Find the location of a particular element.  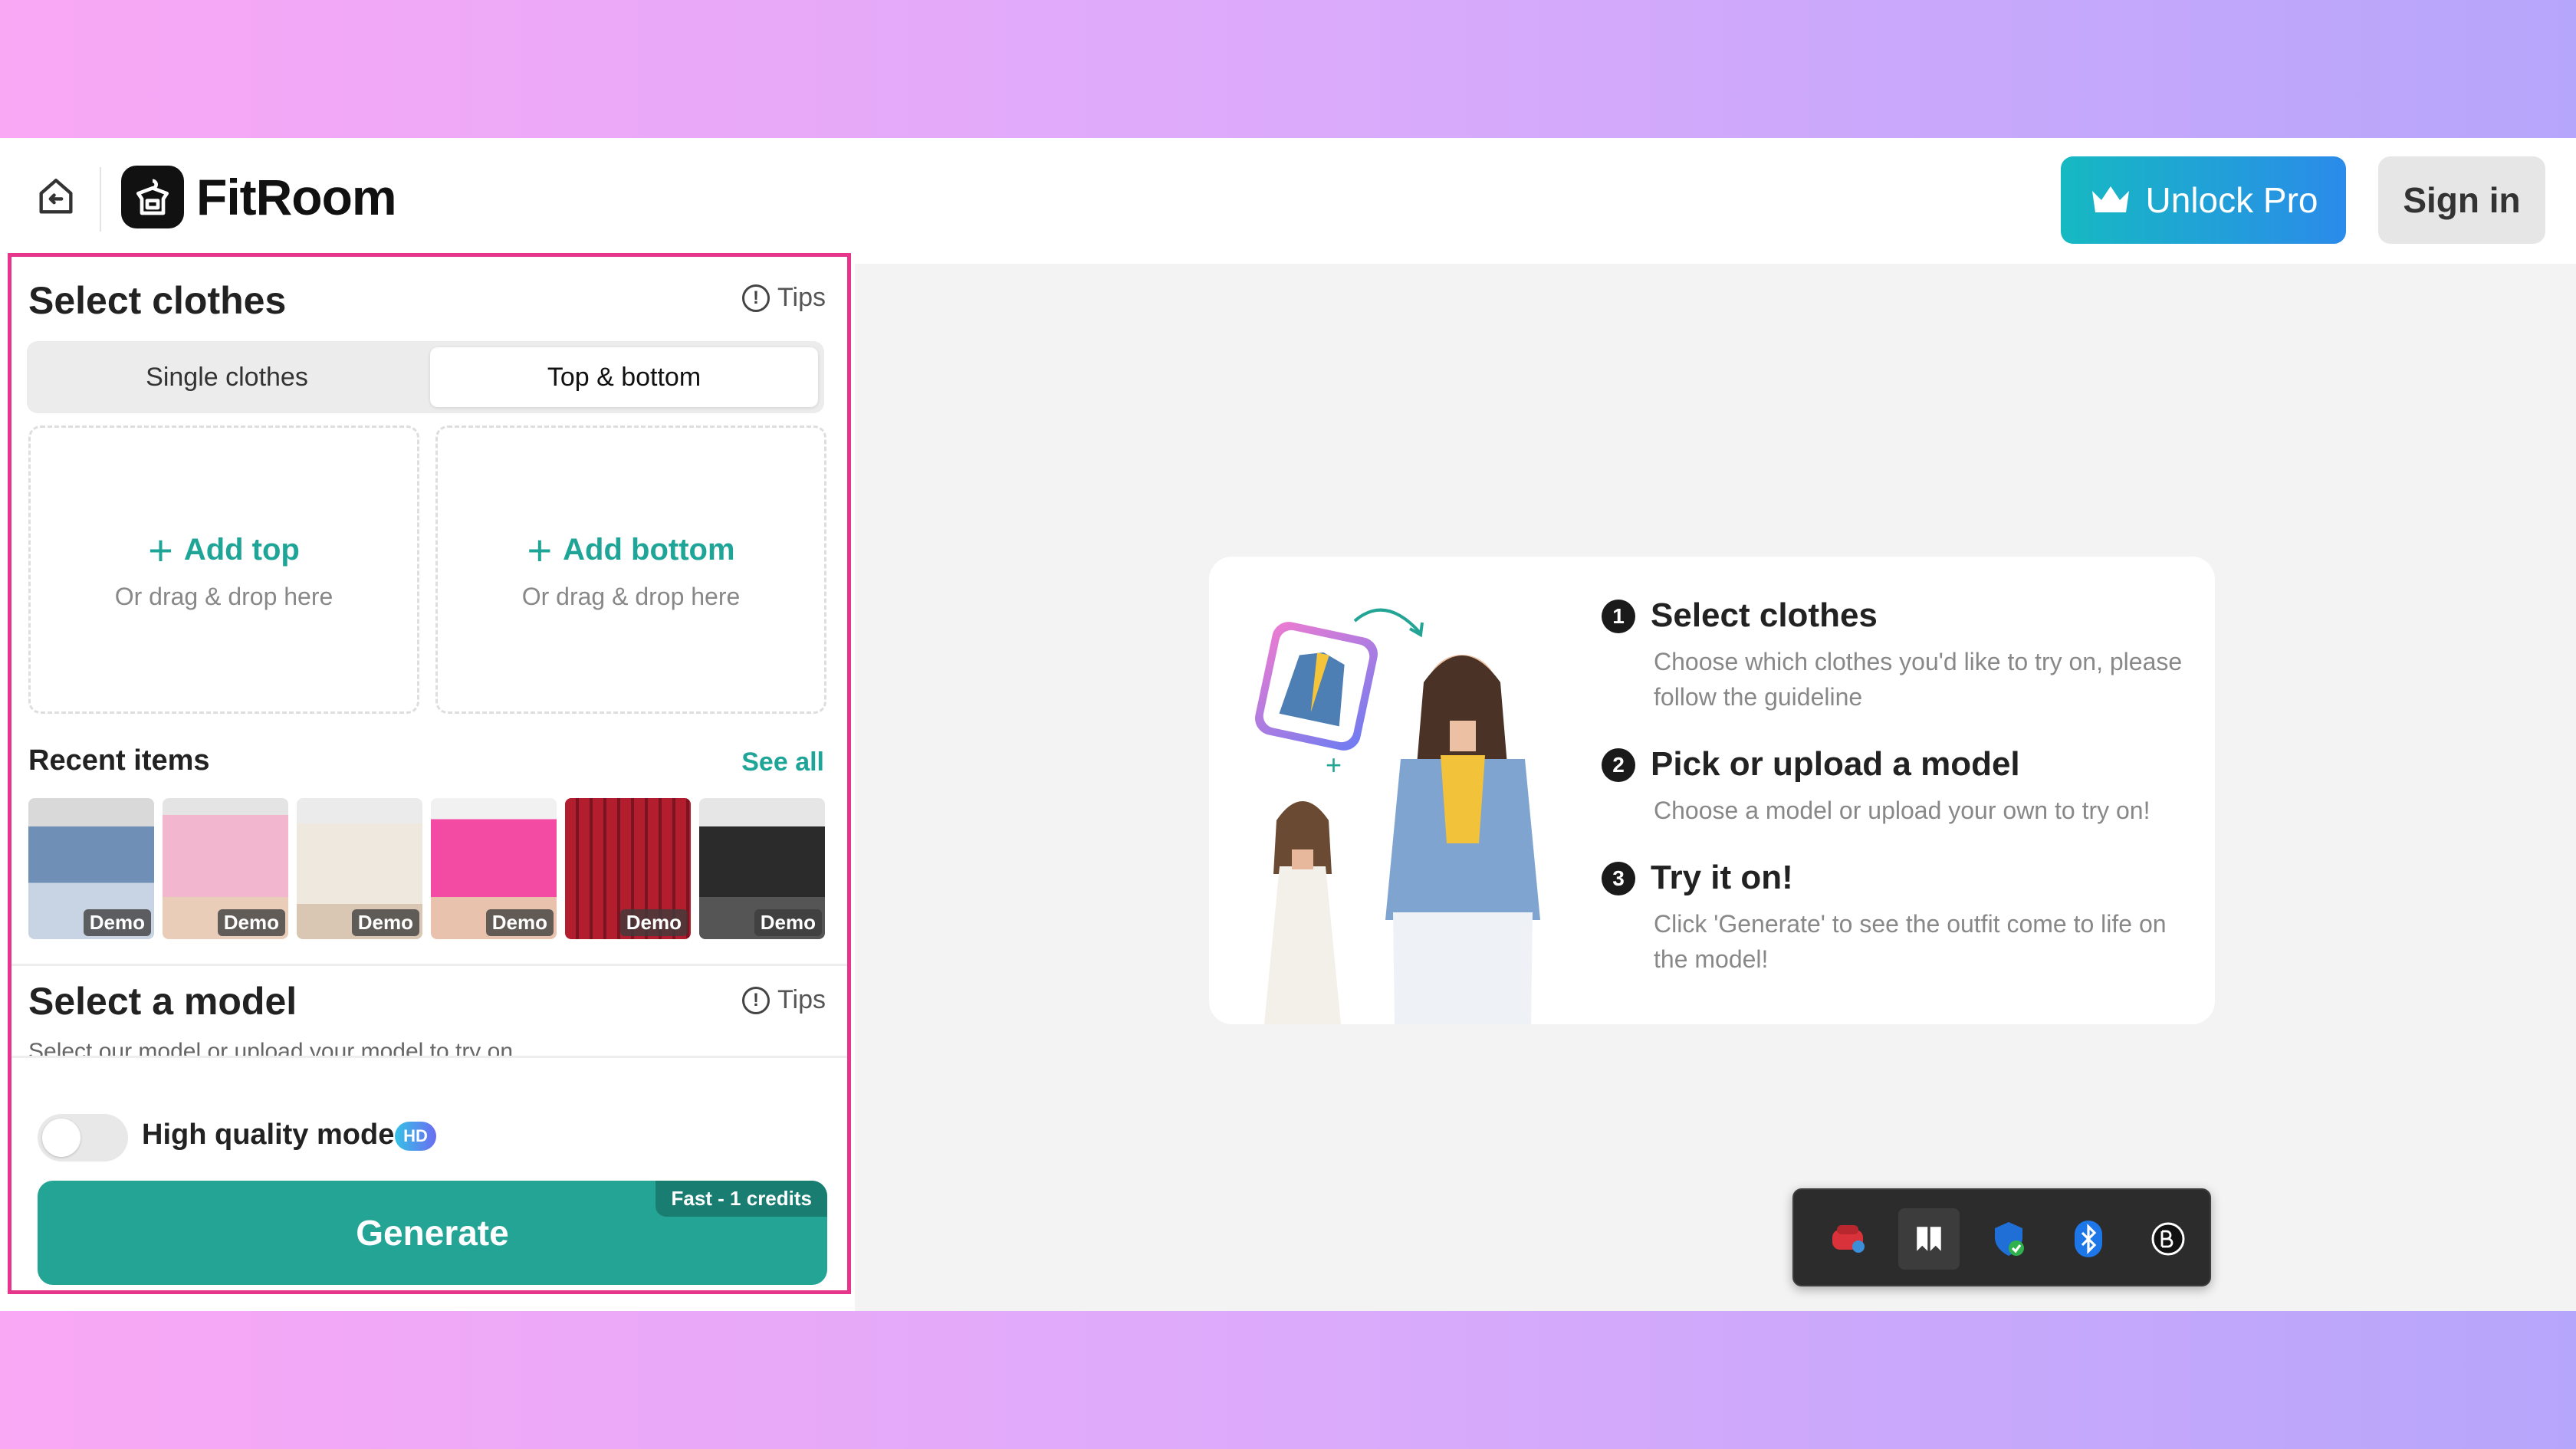

top-header: FitRoom Unlock Pro Sign in is located at coordinates (1288, 201).